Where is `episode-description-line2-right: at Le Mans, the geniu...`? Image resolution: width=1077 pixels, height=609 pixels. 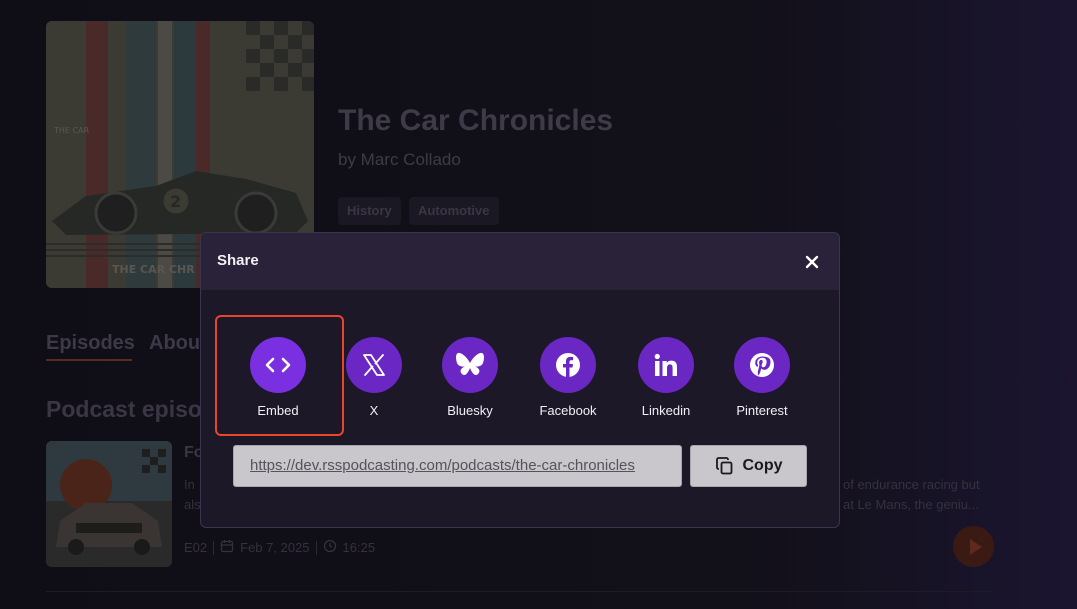
episode-description-line2-right: at Le Mans, the geniu... is located at coordinates (911, 504).